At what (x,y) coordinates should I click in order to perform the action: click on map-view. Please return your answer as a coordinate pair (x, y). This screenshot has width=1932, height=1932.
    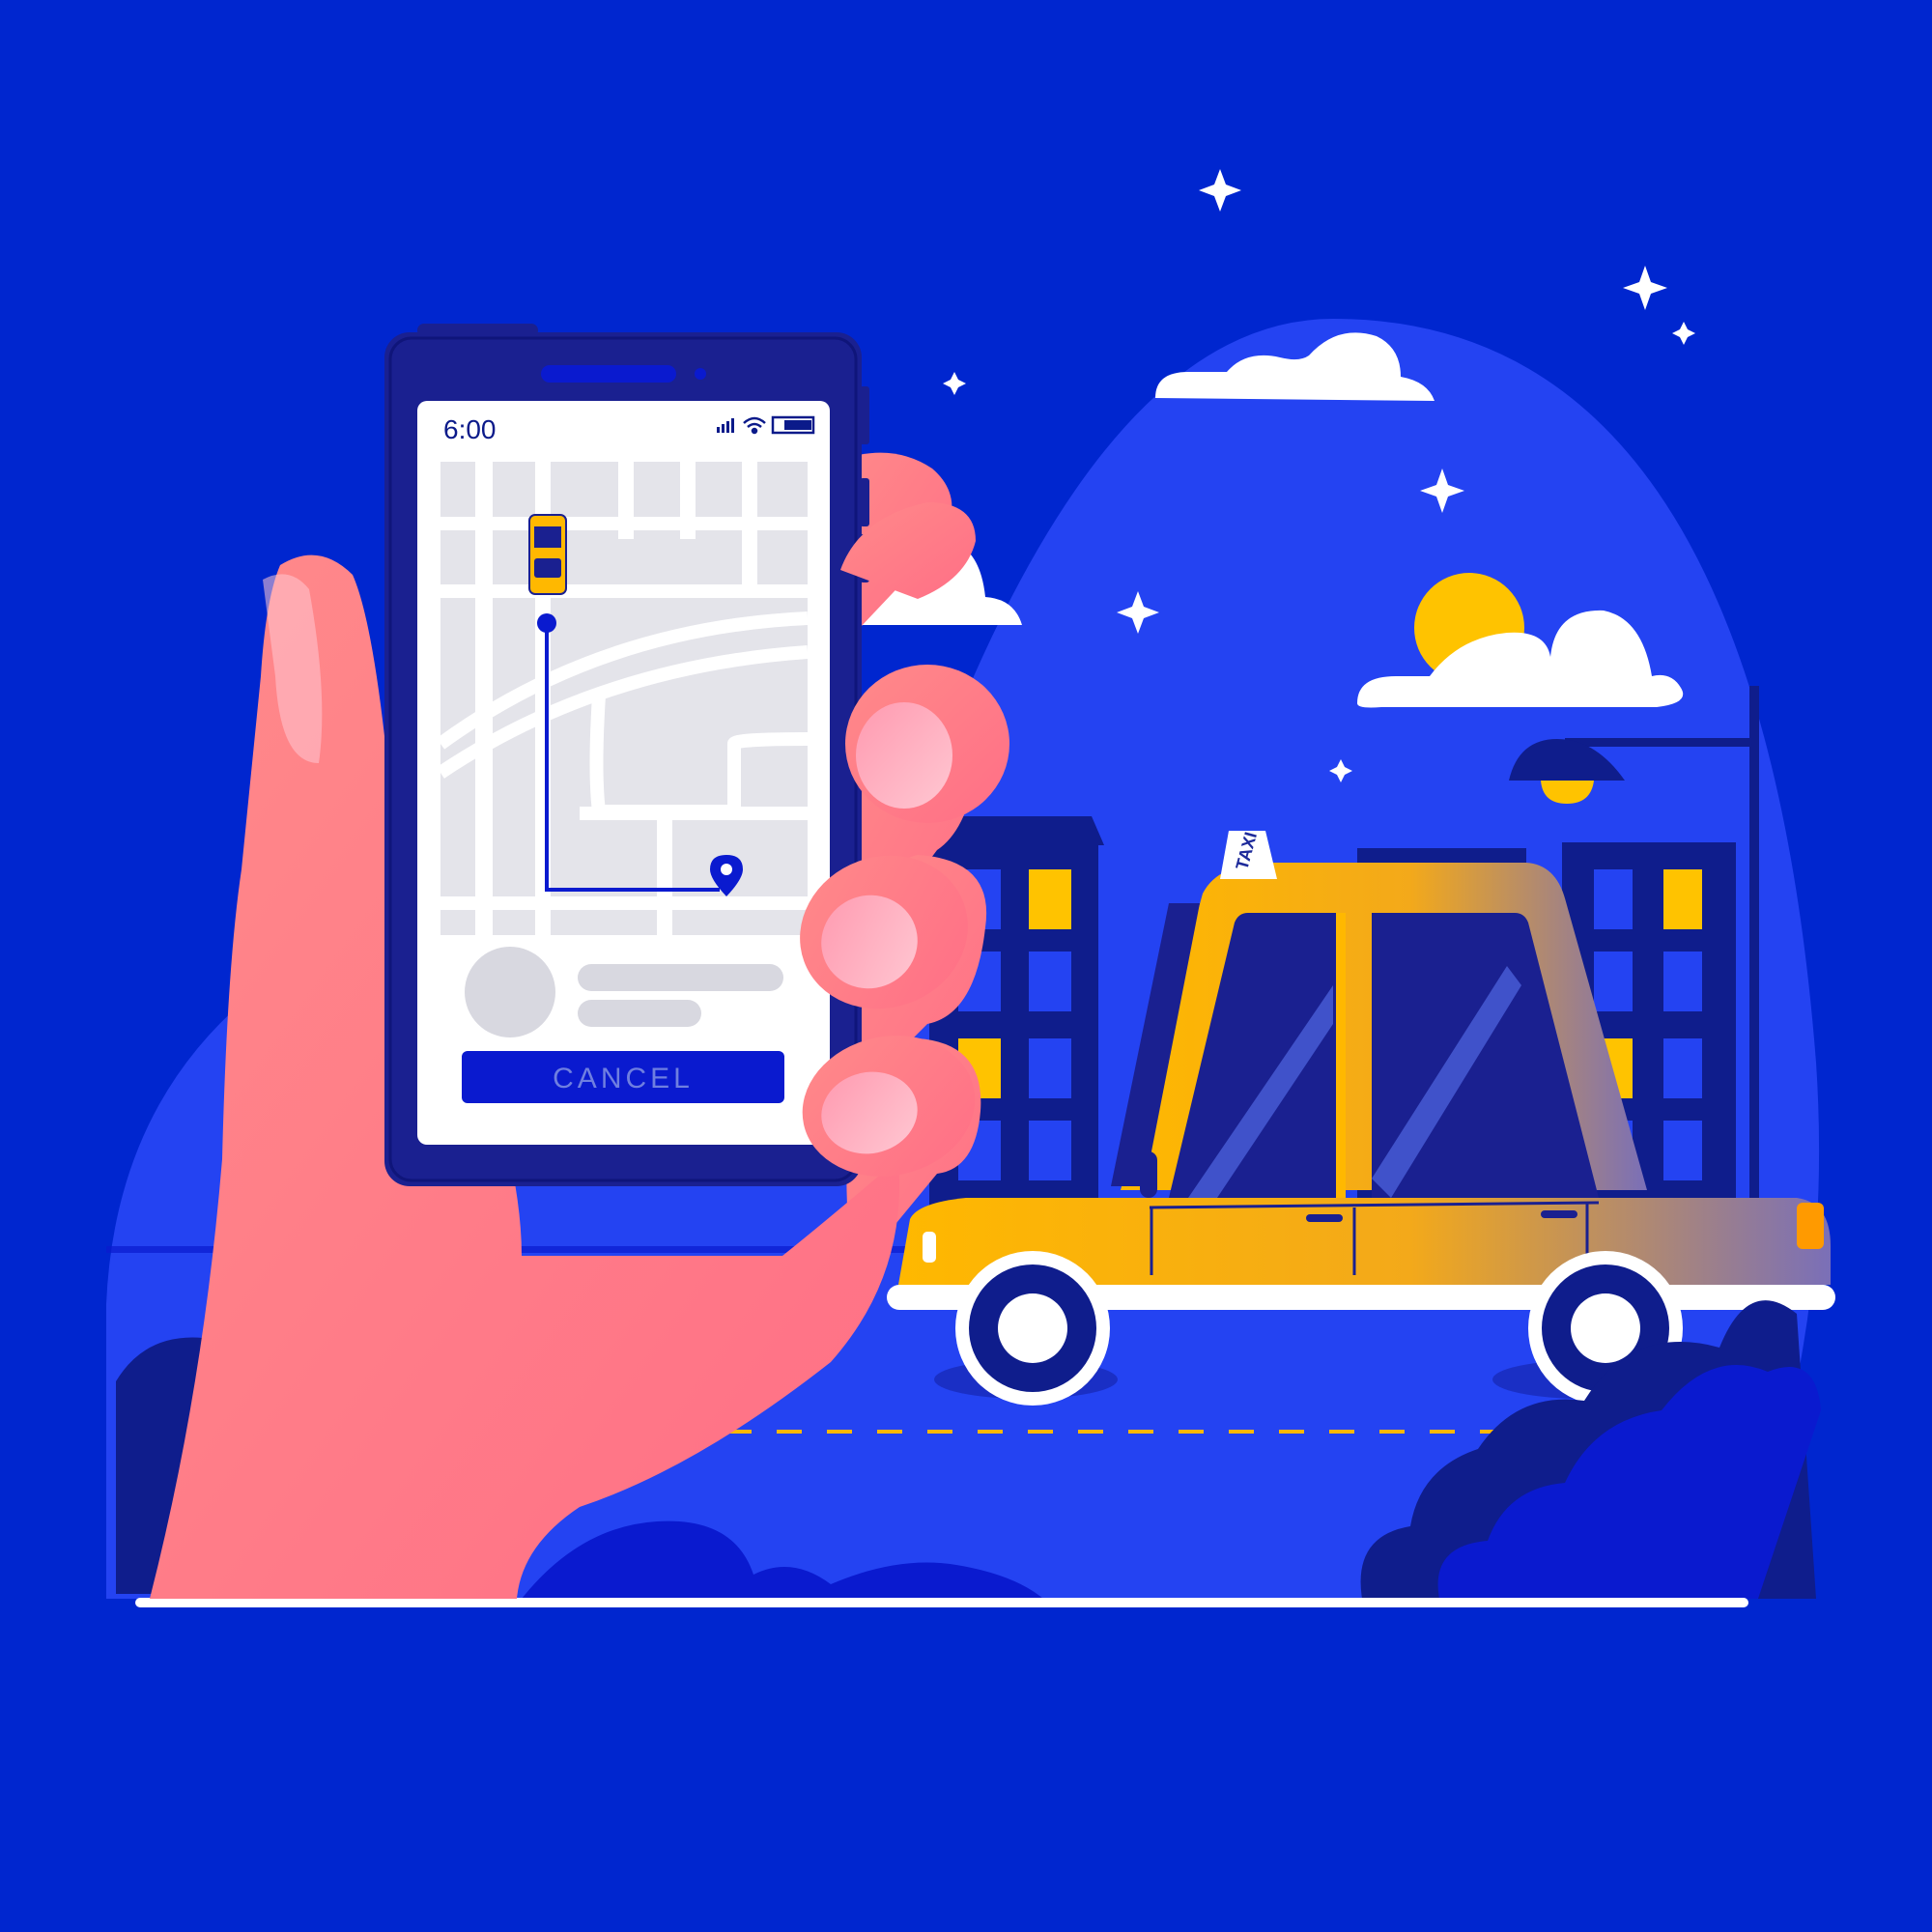
    Looking at the image, I should click on (622, 698).